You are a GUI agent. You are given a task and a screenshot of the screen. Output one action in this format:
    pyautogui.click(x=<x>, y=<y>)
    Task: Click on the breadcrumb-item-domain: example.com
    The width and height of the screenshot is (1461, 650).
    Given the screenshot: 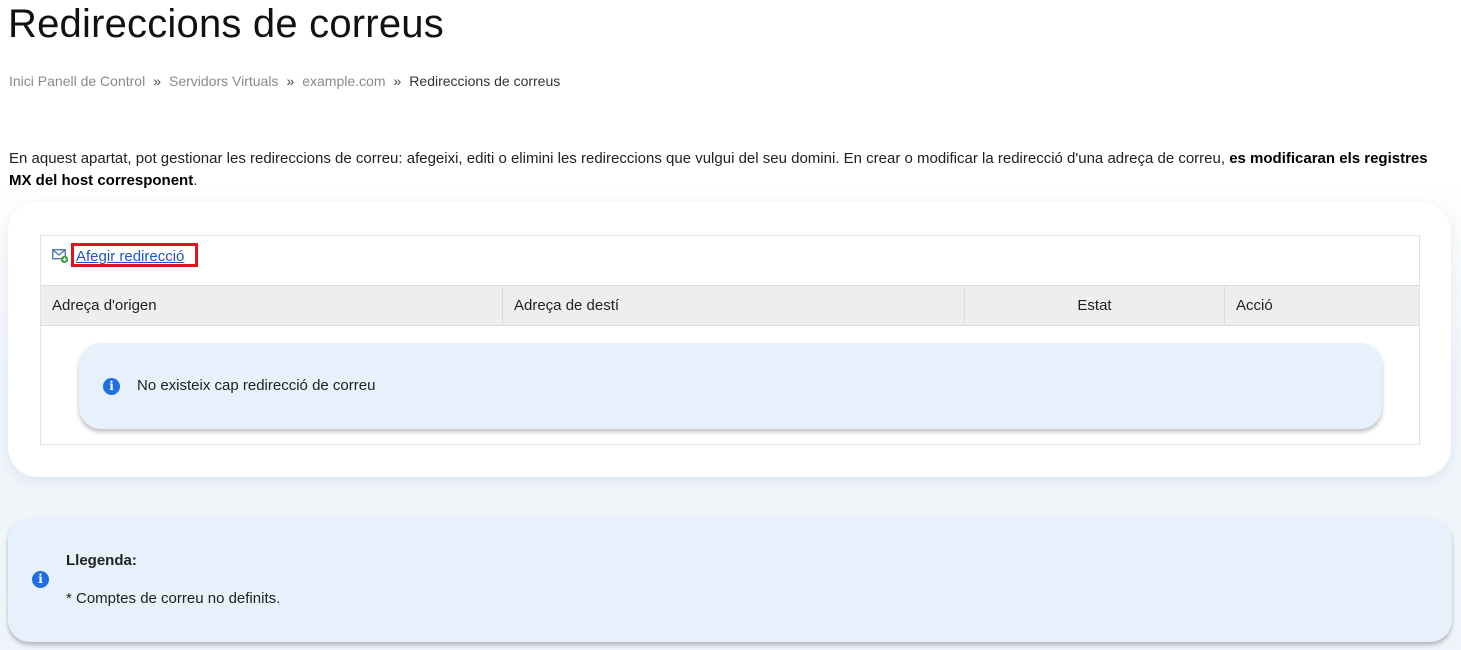 What is the action you would take?
    pyautogui.click(x=343, y=81)
    